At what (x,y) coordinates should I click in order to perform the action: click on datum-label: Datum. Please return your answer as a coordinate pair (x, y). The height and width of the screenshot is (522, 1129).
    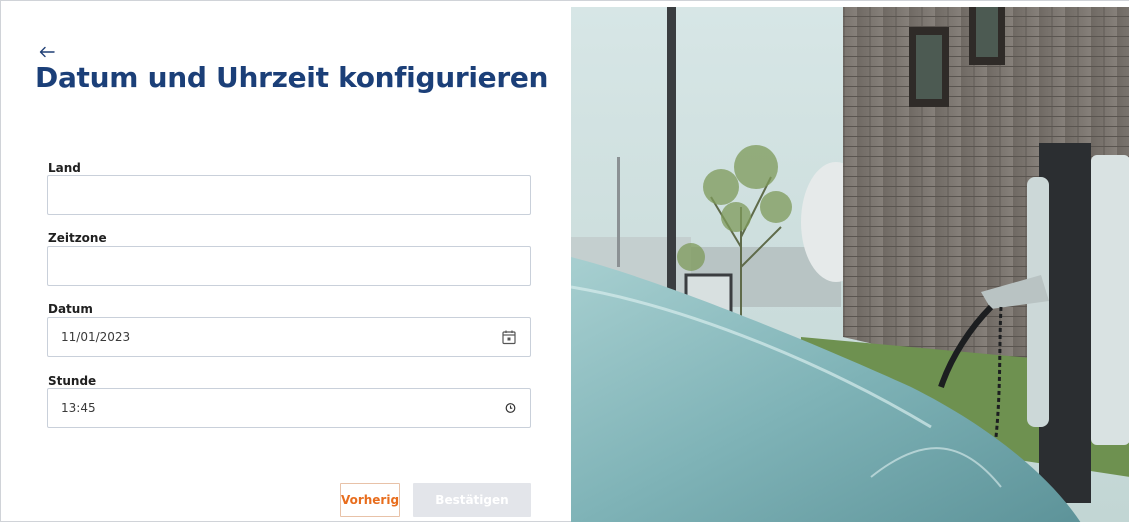
    Looking at the image, I should click on (70, 309).